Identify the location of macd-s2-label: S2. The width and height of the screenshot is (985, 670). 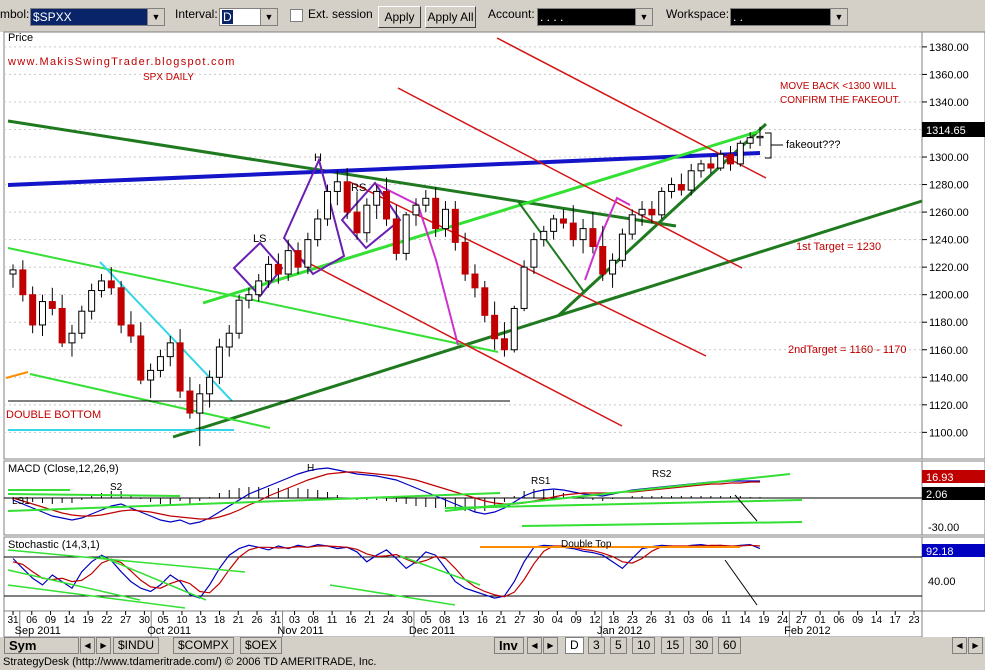
(116, 487).